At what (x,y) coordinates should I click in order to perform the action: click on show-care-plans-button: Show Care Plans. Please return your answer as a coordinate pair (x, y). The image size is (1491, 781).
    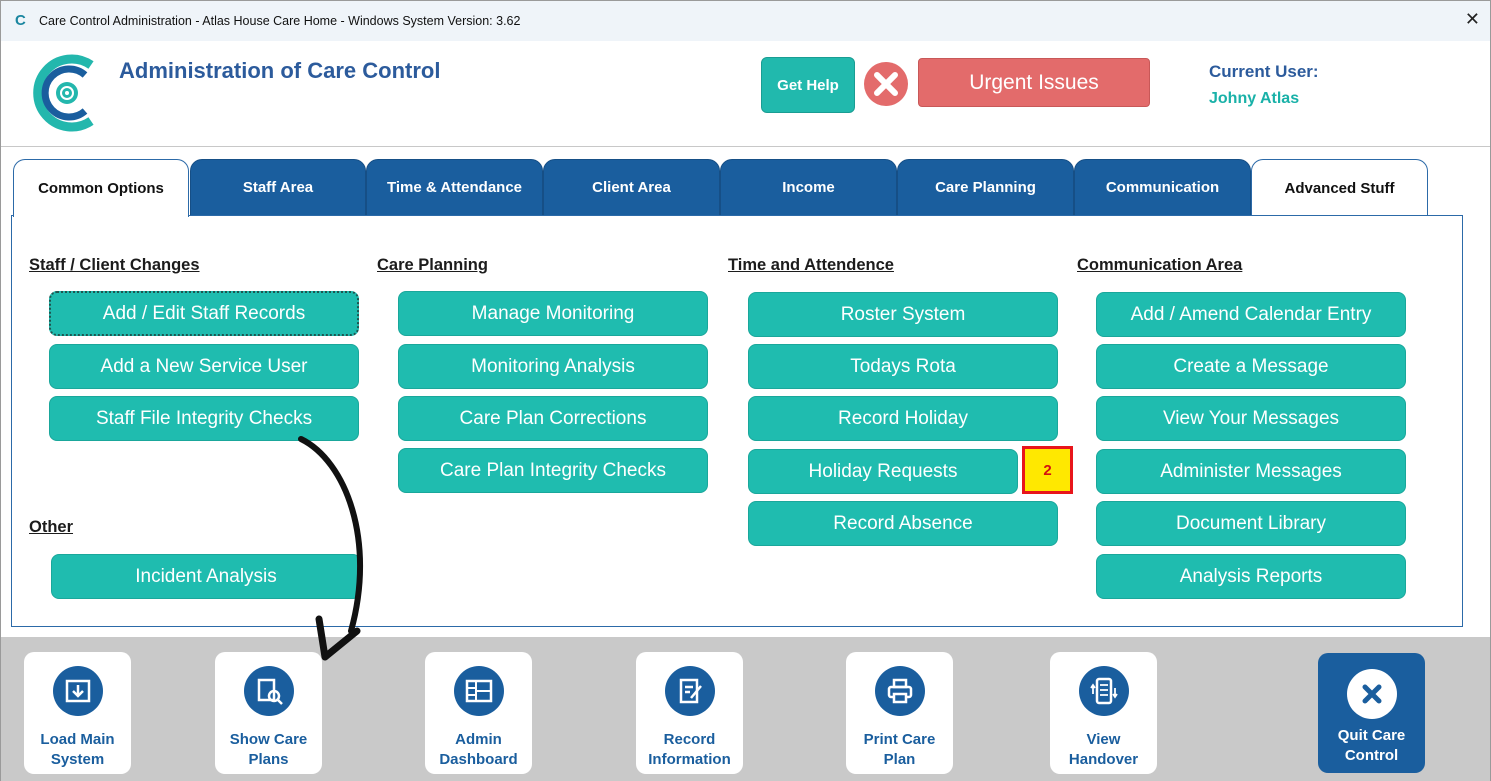
    Looking at the image, I should click on (268, 713).